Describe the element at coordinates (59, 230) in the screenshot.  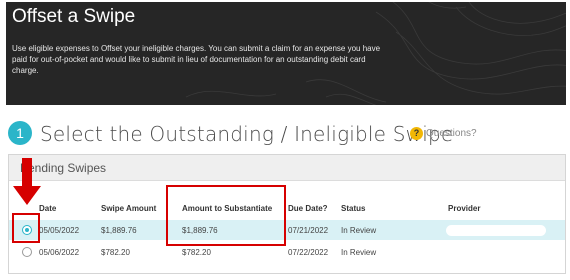
I see `cell-date: 05/05/2022` at that location.